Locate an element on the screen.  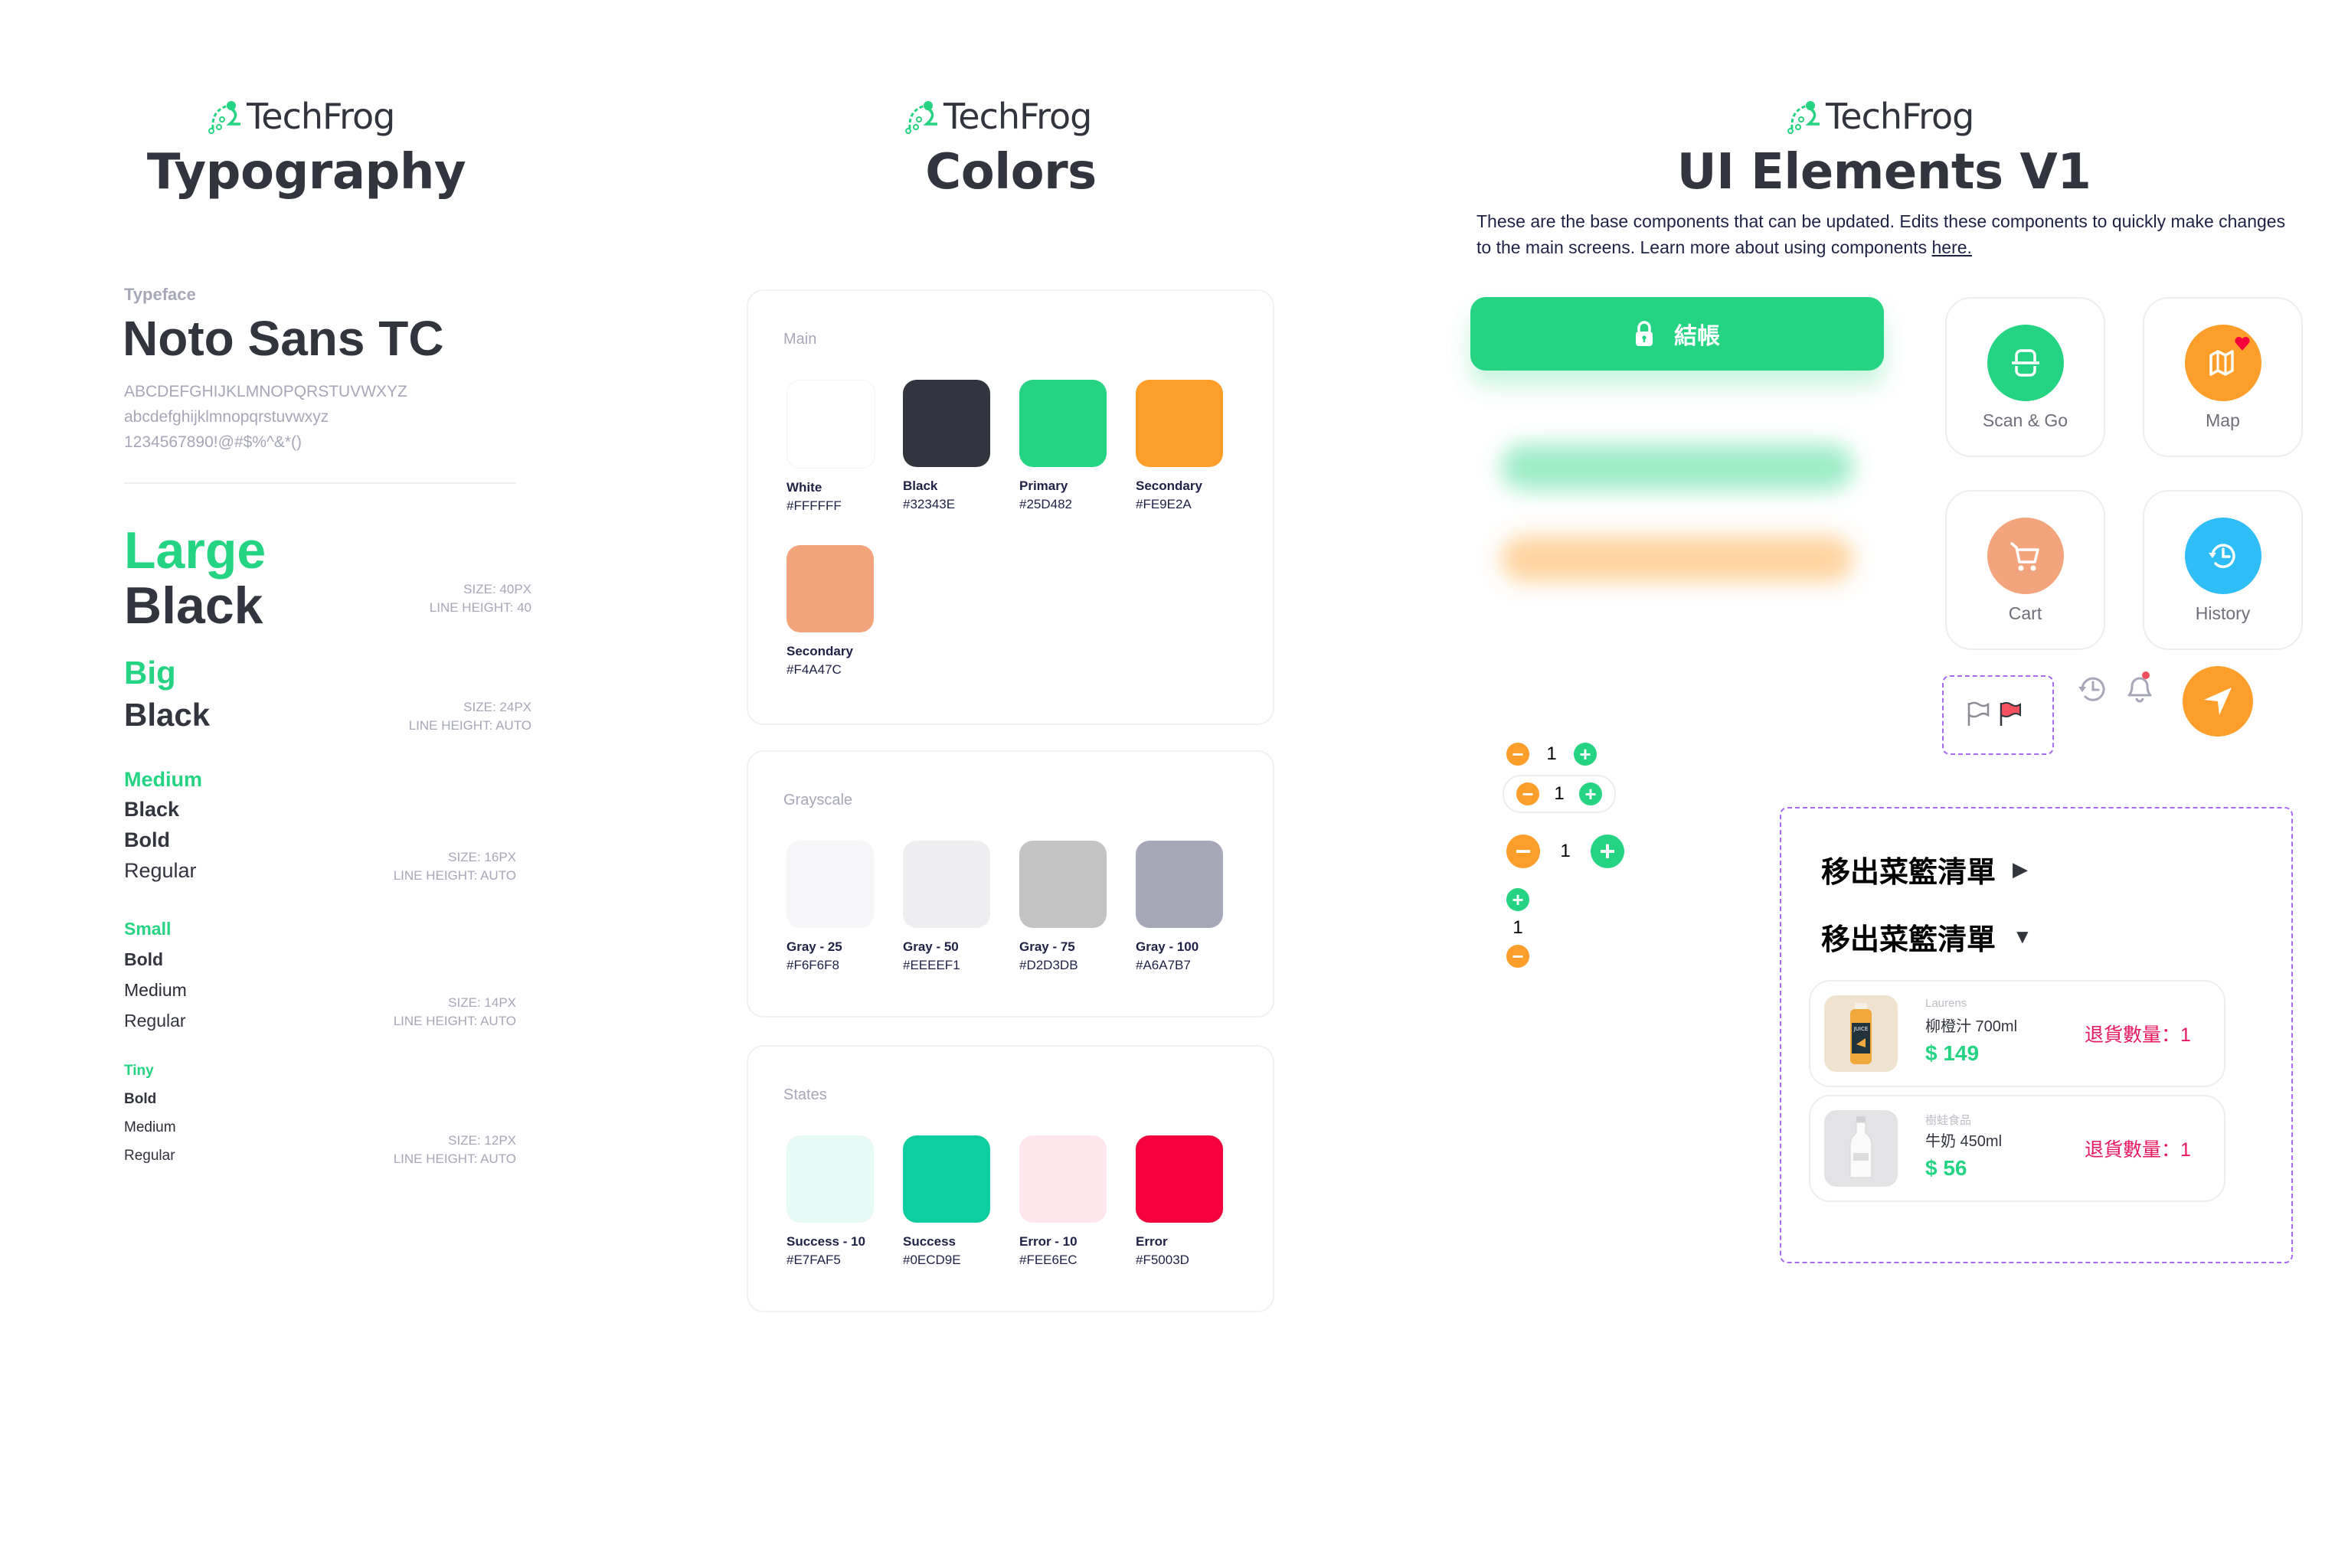
swatch-name: Gray - 50 is located at coordinates (931, 946).